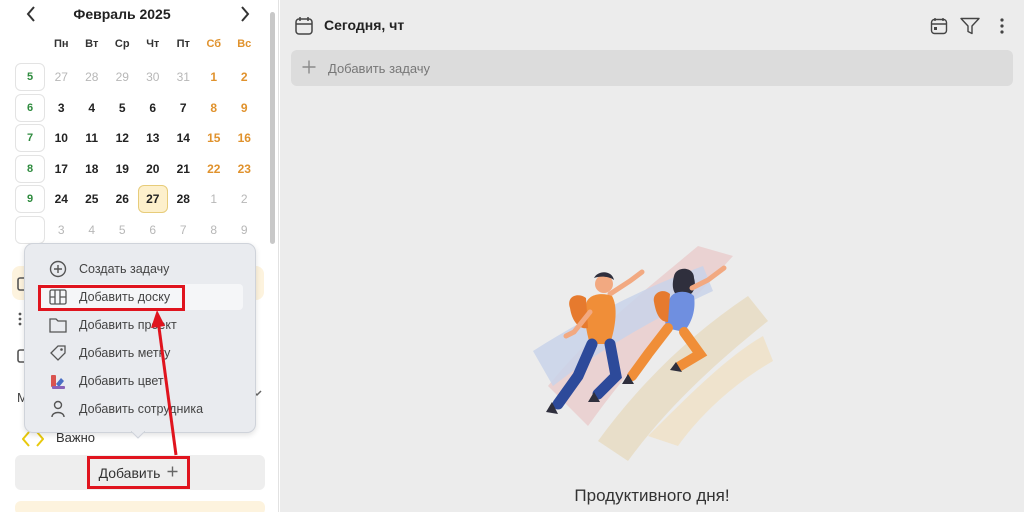 The image size is (1024, 512). What do you see at coordinates (244, 138) in the screenshot?
I see `calendar-day: 16` at bounding box center [244, 138].